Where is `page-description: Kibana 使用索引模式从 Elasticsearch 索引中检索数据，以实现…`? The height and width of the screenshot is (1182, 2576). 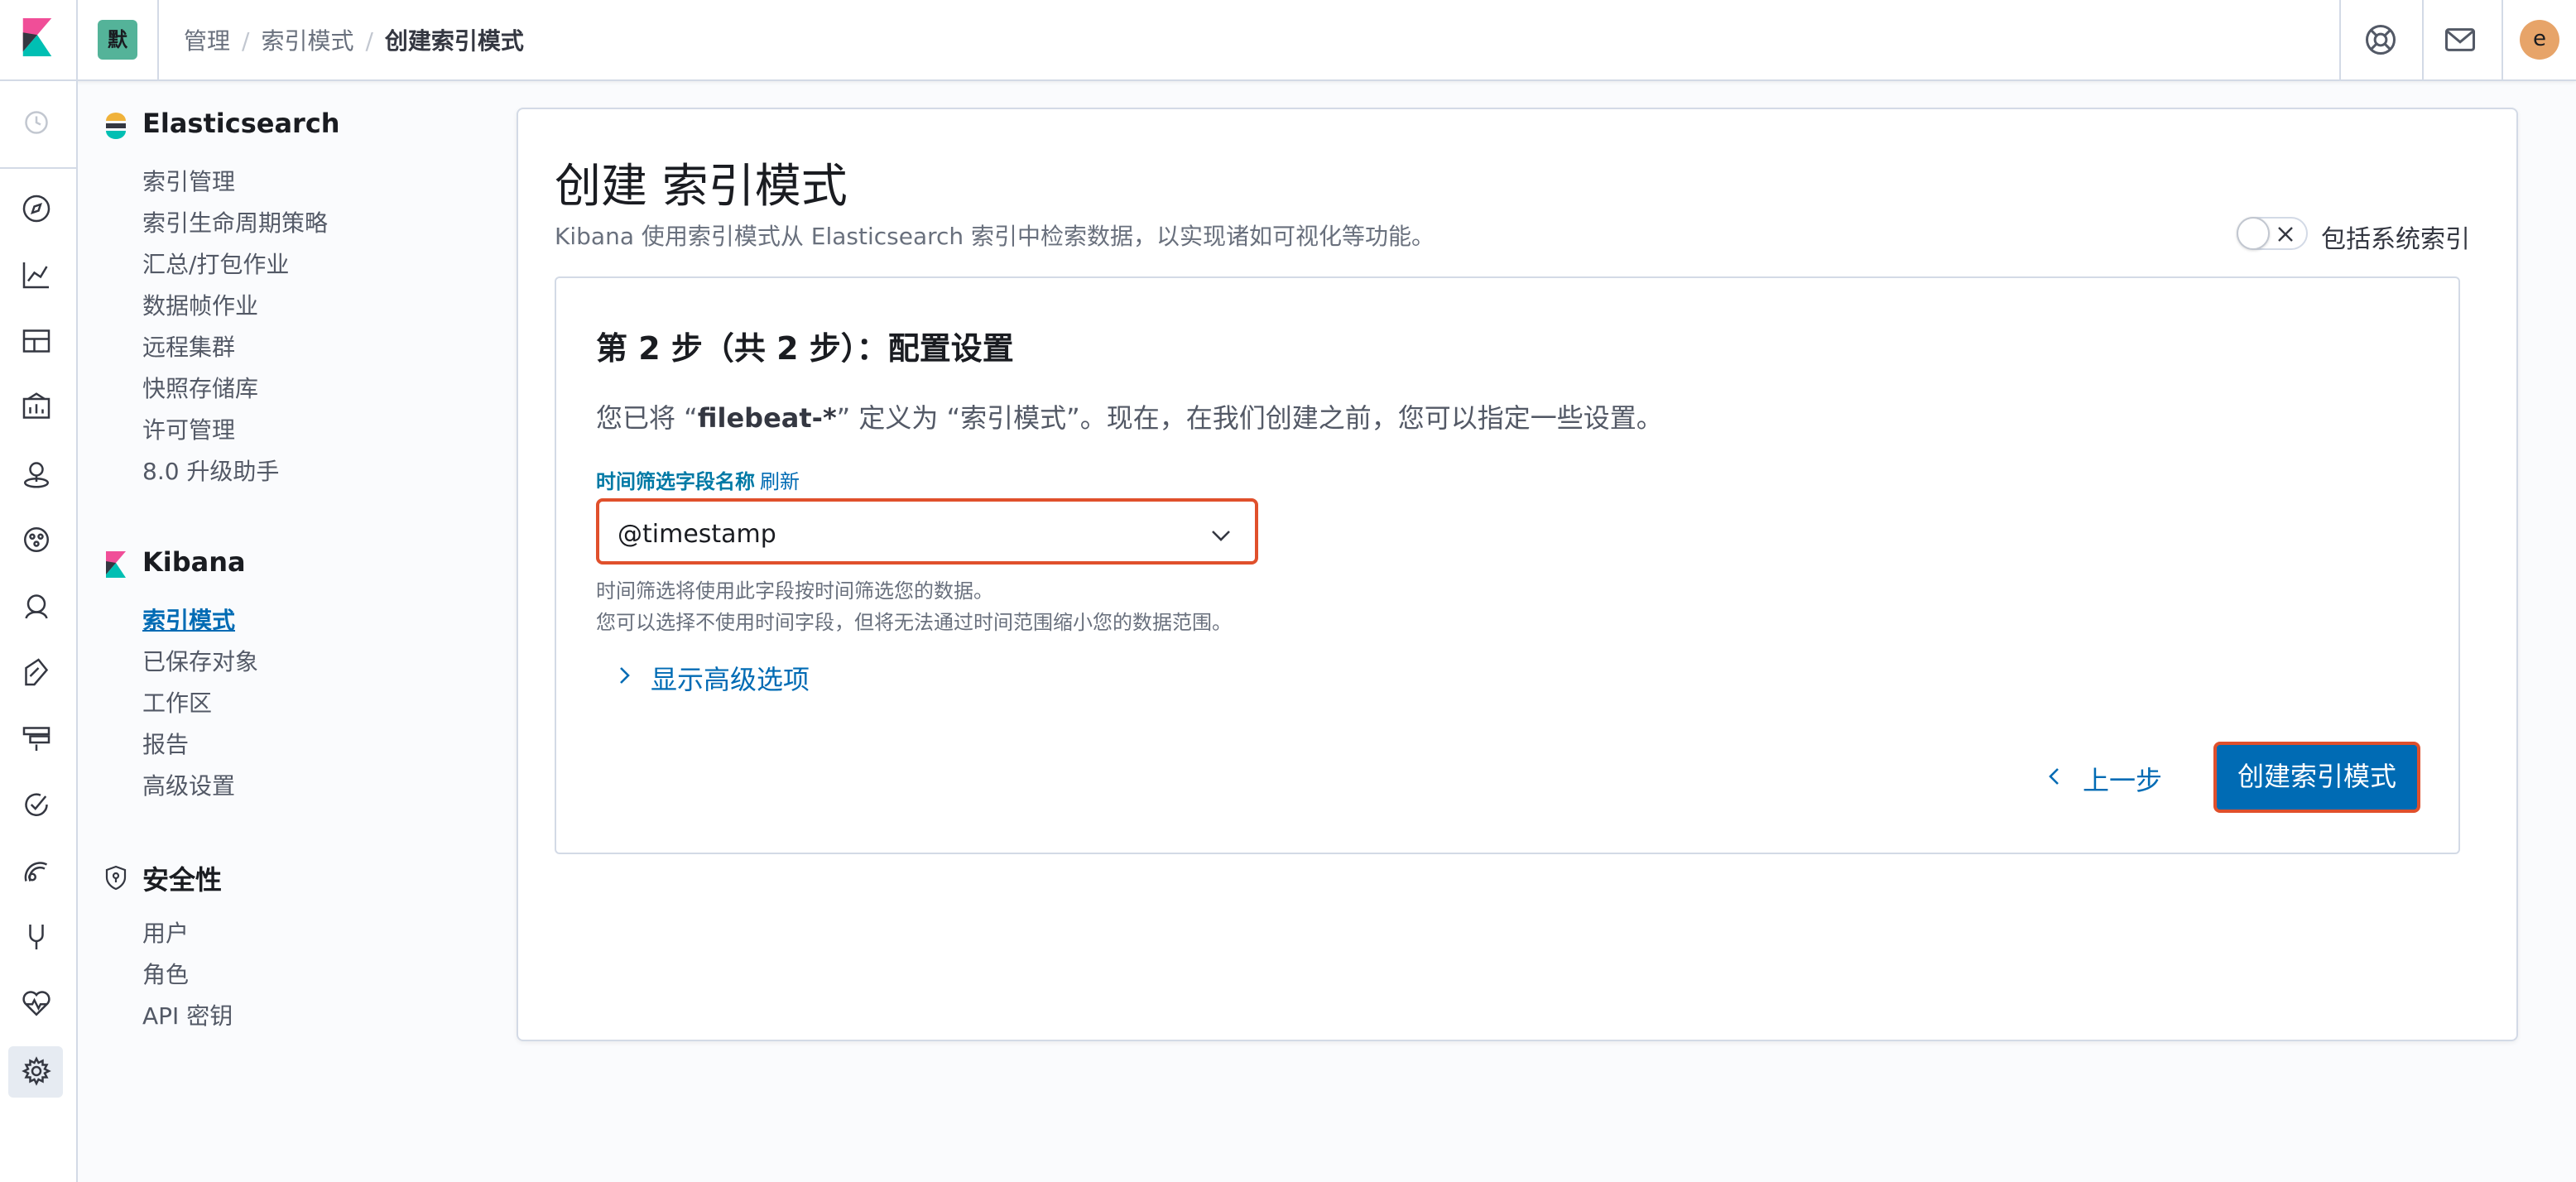 page-description: Kibana 使用索引模式从 Elasticsearch 索引中检索数据，以实现… is located at coordinates (995, 237).